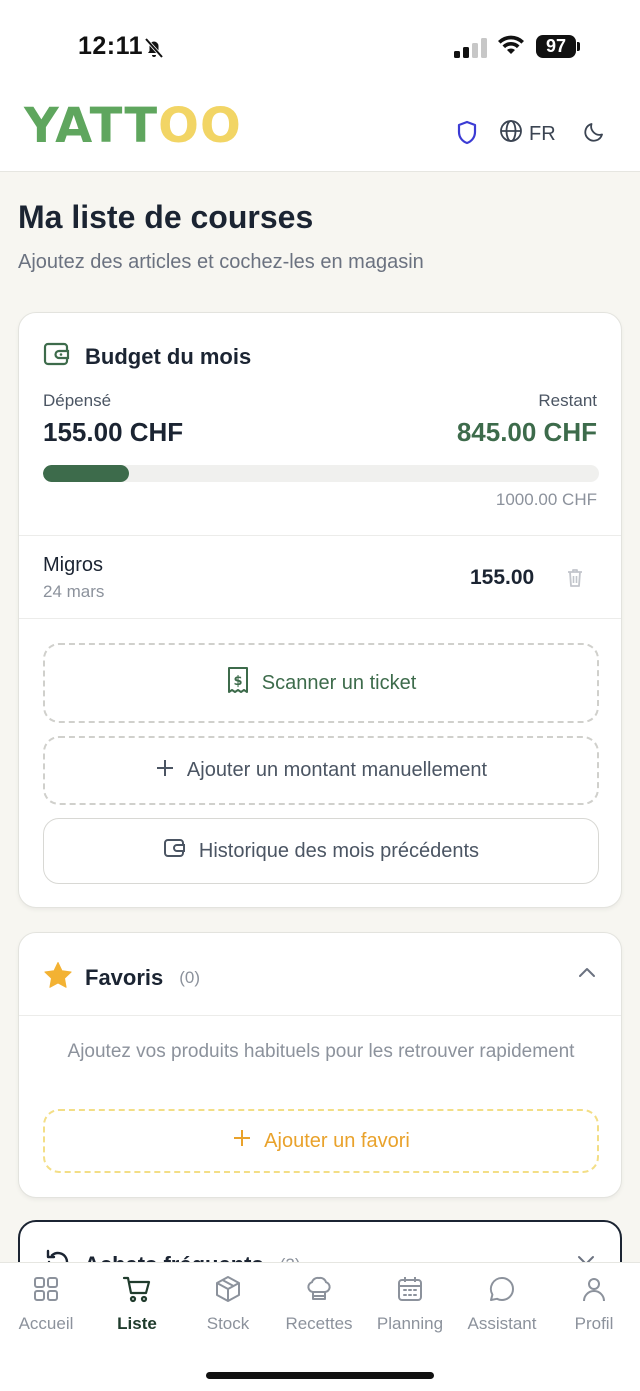 Image resolution: width=640 pixels, height=1391 pixels. Describe the element at coordinates (594, 134) in the screenshot. I see `moon-icon` at that location.